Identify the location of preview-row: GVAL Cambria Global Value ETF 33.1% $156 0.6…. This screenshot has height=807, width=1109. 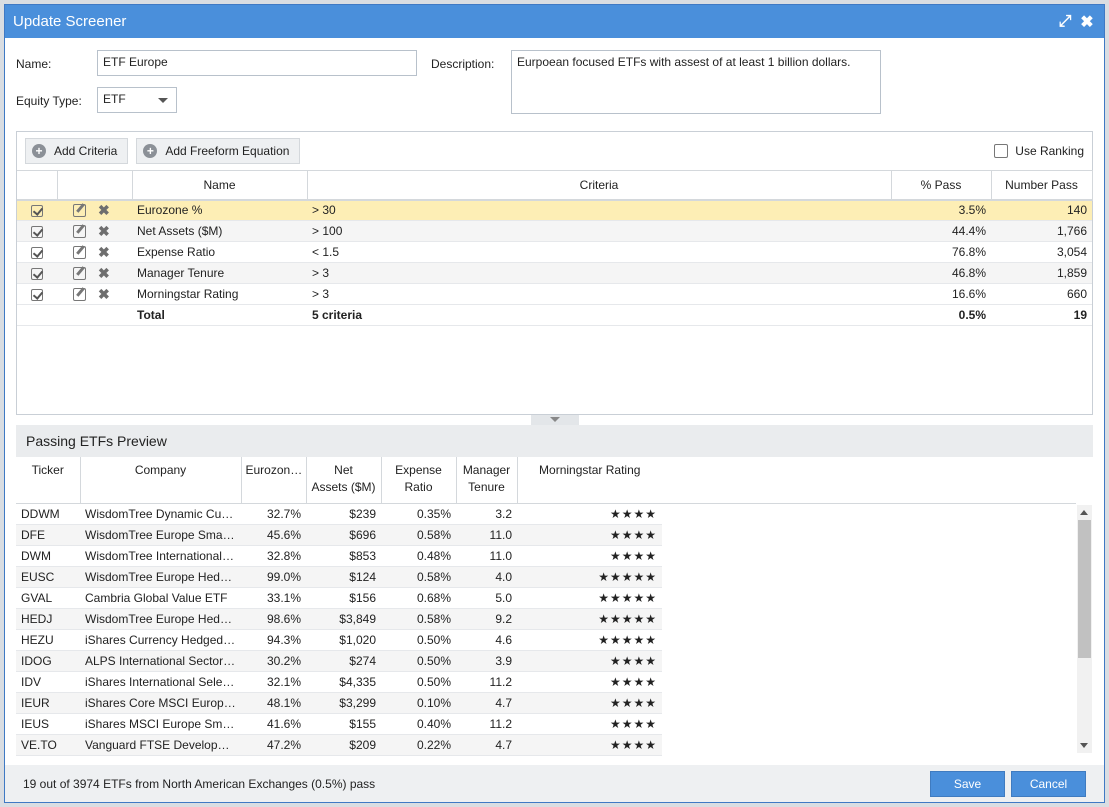
(546, 598).